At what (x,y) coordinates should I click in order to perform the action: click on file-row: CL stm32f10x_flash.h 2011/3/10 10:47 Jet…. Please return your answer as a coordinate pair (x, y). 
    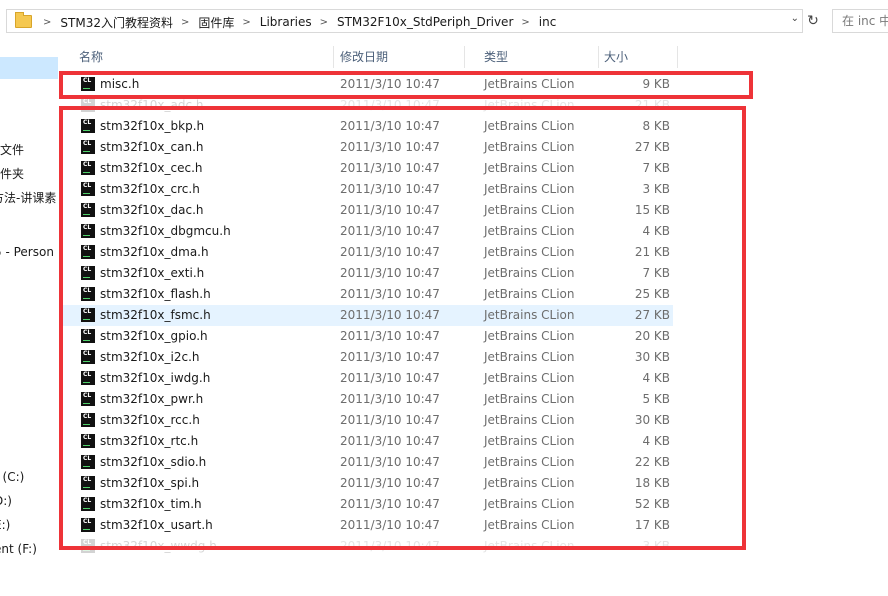
    Looking at the image, I should click on (474, 294).